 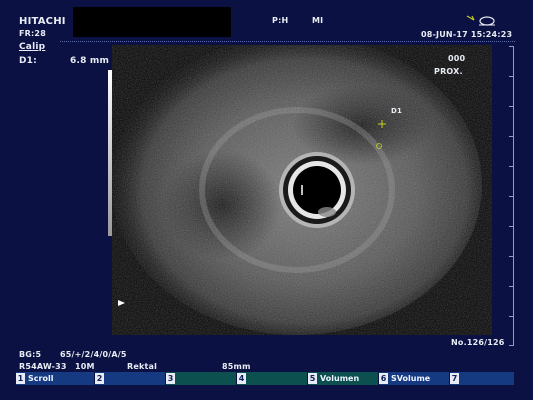 I want to click on softkey-4: 4, so click(x=272, y=378).